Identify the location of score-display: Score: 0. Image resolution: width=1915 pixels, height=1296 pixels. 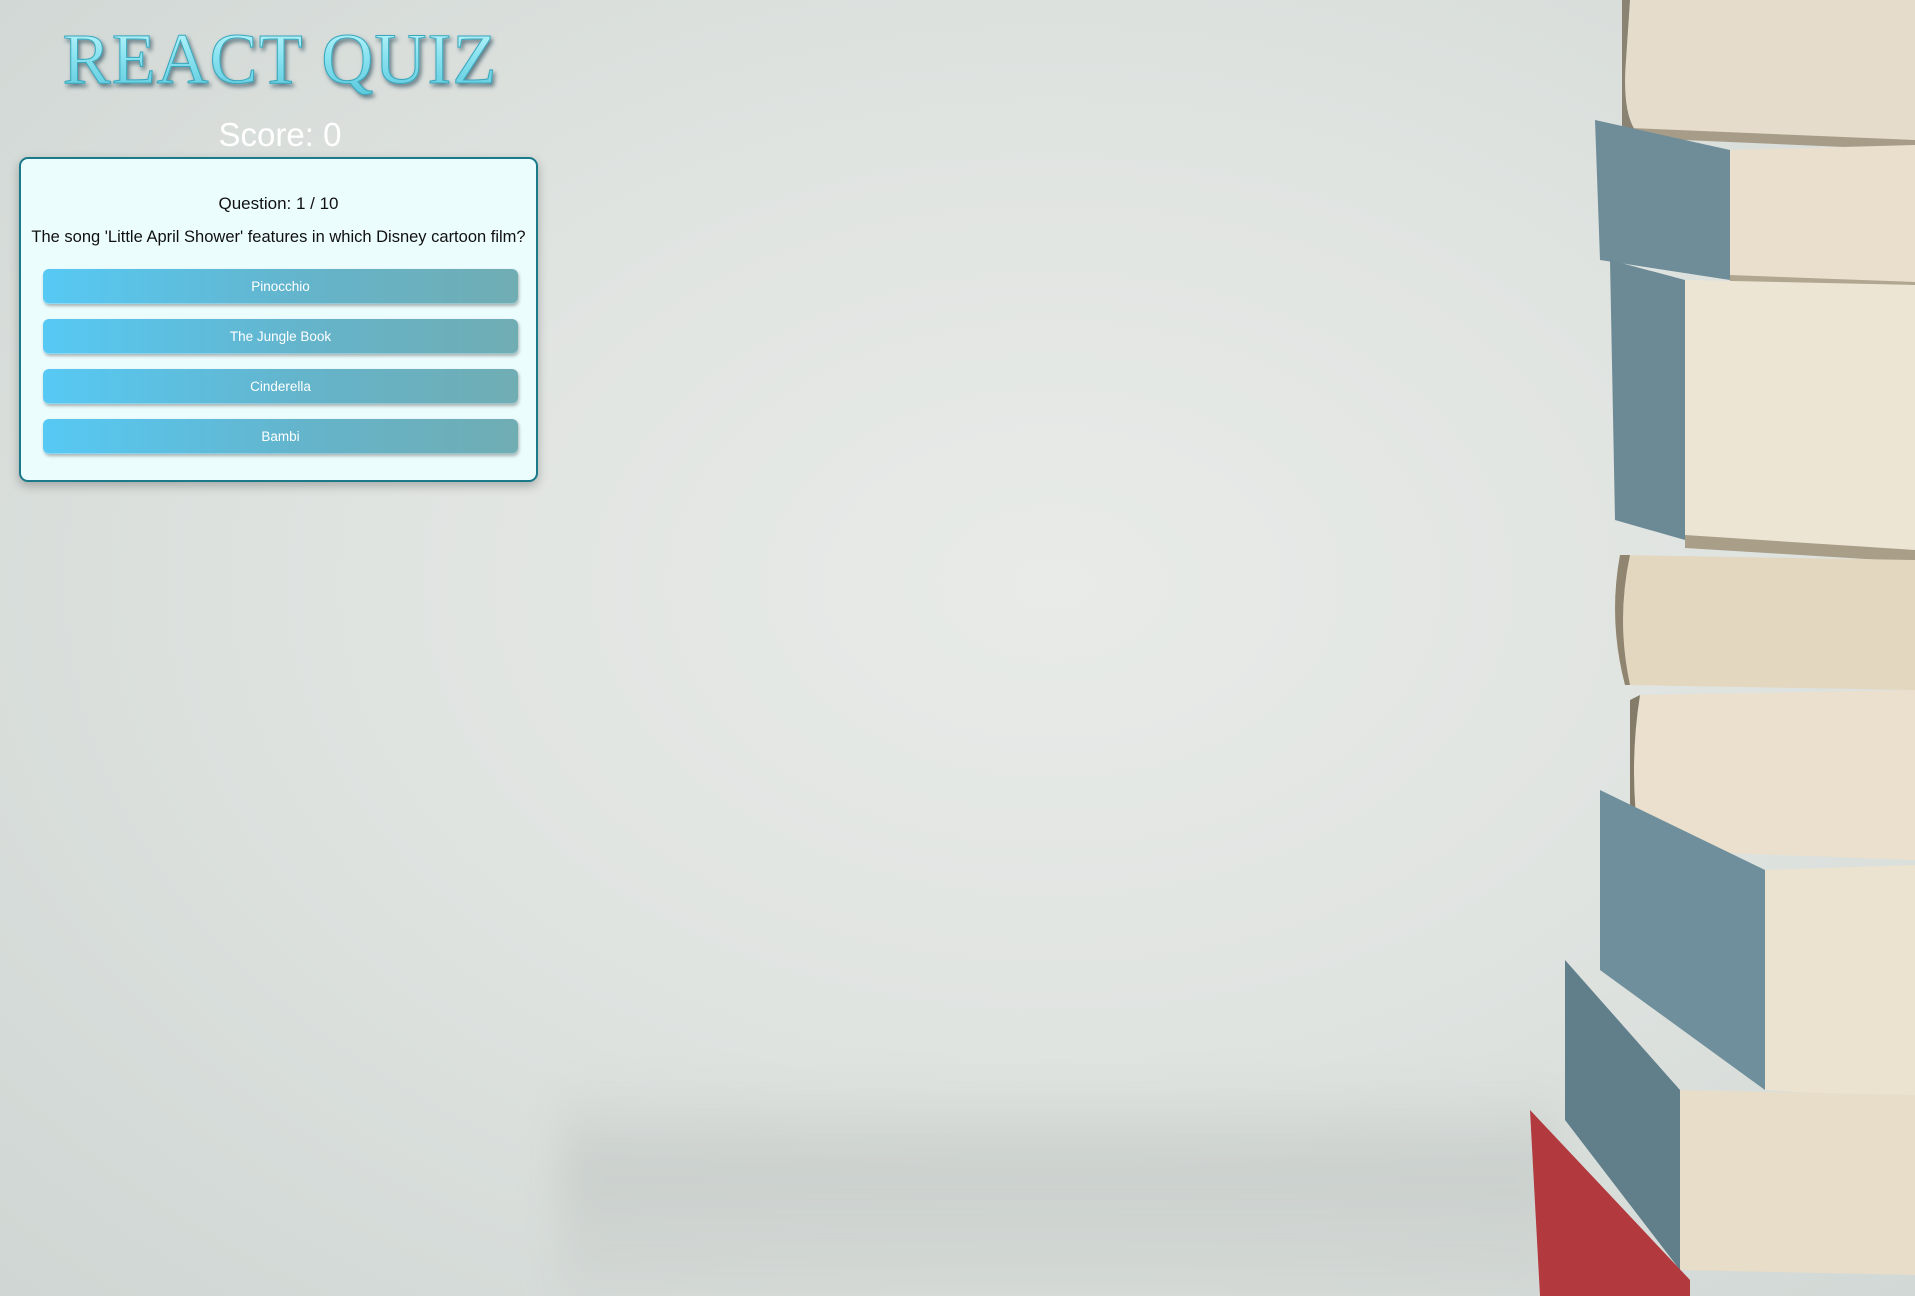
(280, 134).